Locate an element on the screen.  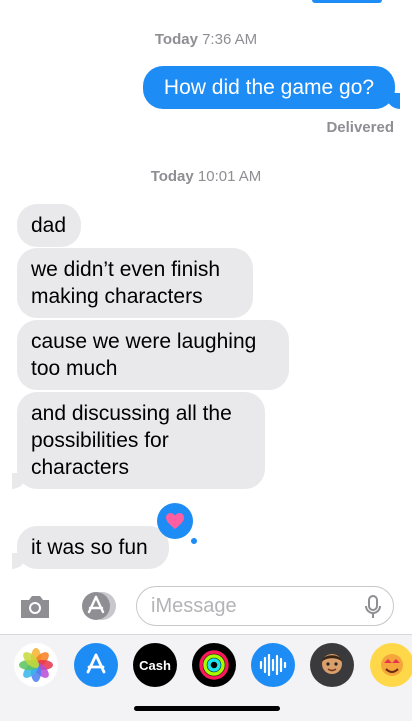
timestamp-time: 10:01 AM is located at coordinates (229, 176).